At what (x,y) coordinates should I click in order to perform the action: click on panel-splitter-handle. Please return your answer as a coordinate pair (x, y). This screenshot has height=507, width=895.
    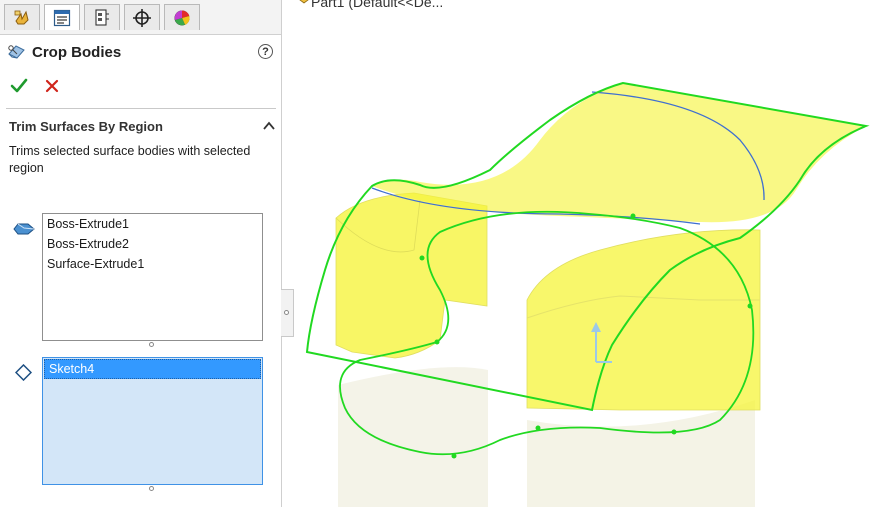
    Looking at the image, I should click on (287, 313).